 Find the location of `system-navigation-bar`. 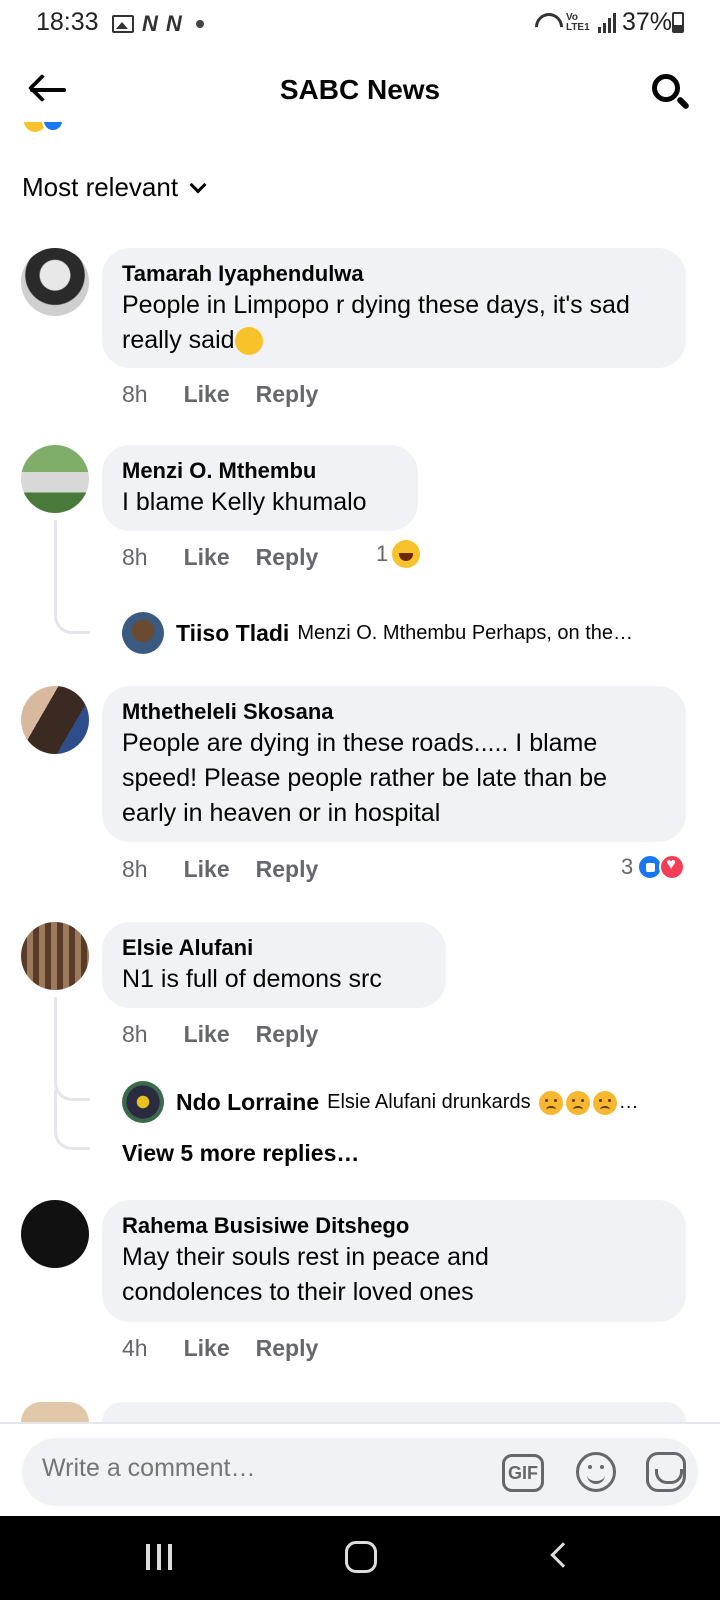

system-navigation-bar is located at coordinates (360, 1558).